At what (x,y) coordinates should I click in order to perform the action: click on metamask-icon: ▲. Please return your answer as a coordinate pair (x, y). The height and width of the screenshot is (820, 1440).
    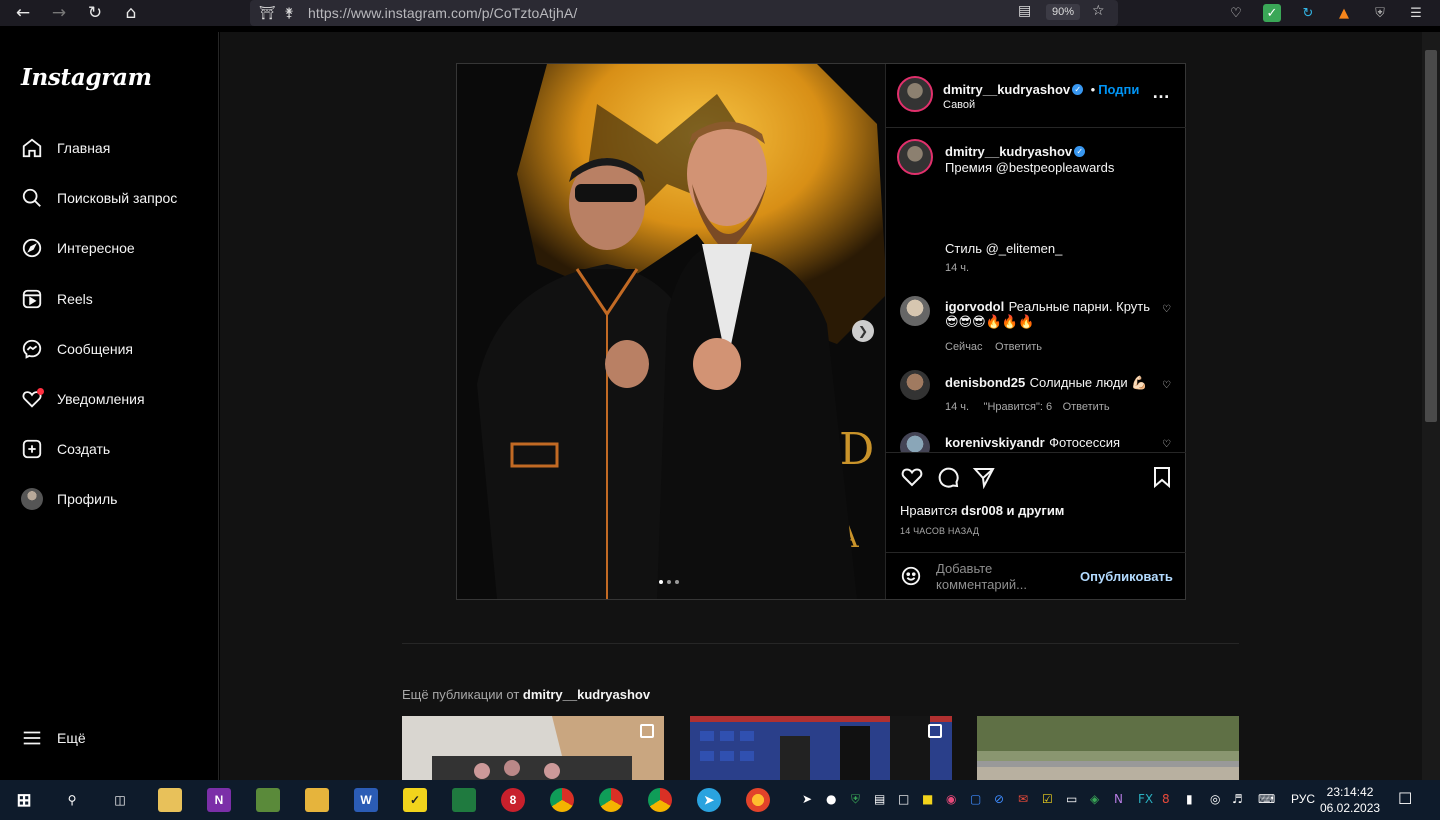
    Looking at the image, I should click on (1344, 13).